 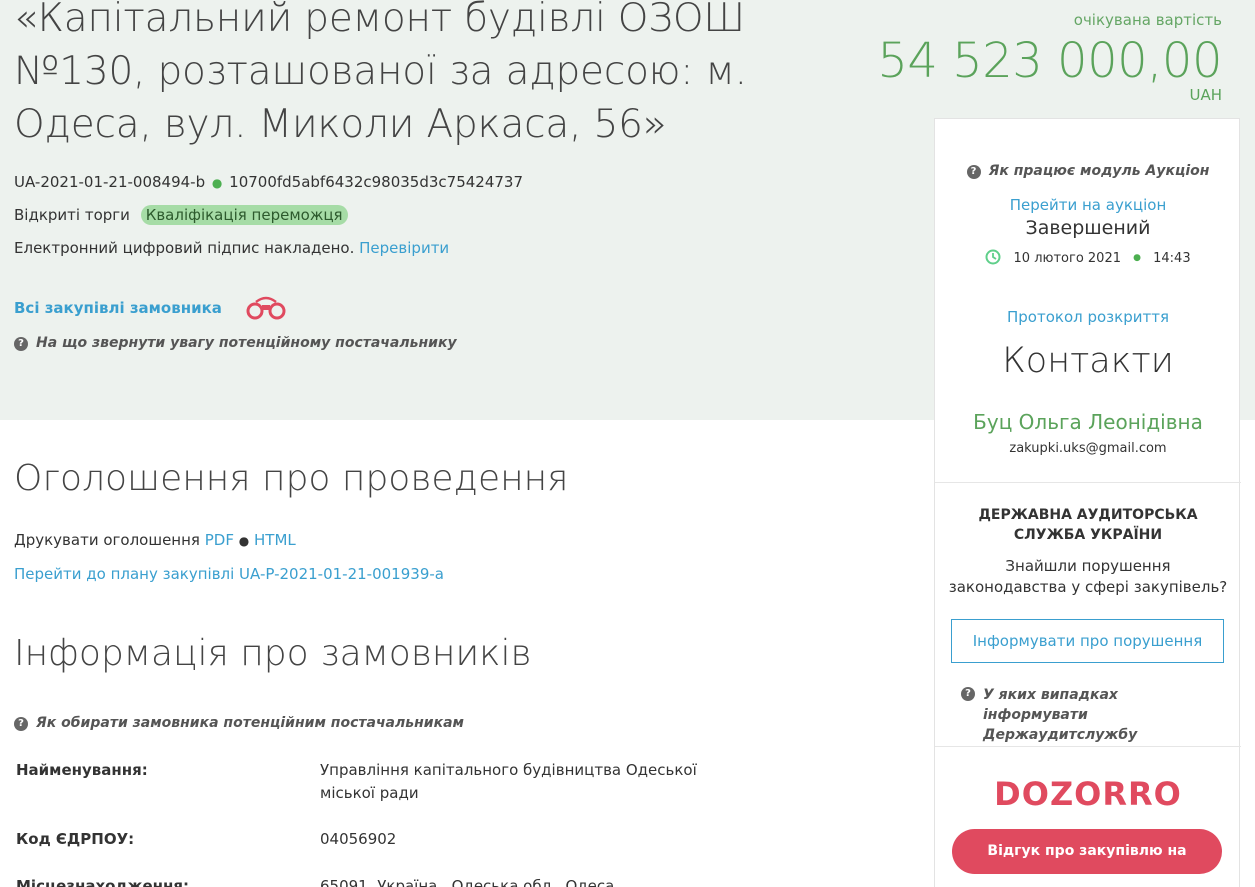 I want to click on customer-name-label: Найменування:, so click(x=82, y=770).